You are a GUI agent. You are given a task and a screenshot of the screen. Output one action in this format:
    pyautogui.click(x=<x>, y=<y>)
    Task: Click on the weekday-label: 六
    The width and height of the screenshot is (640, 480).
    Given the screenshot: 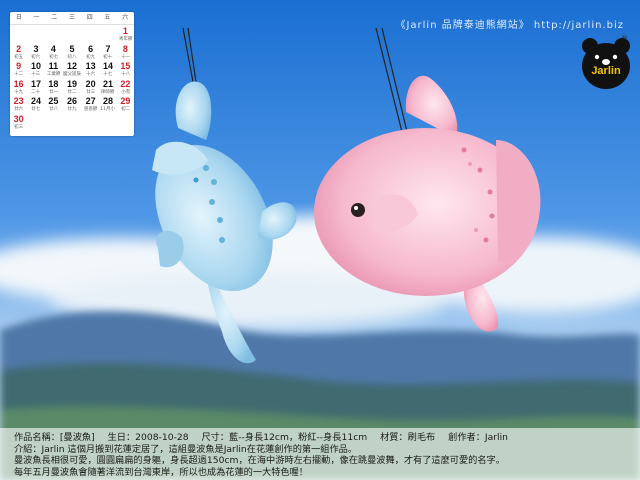 What is the action you would take?
    pyautogui.click(x=125, y=17)
    